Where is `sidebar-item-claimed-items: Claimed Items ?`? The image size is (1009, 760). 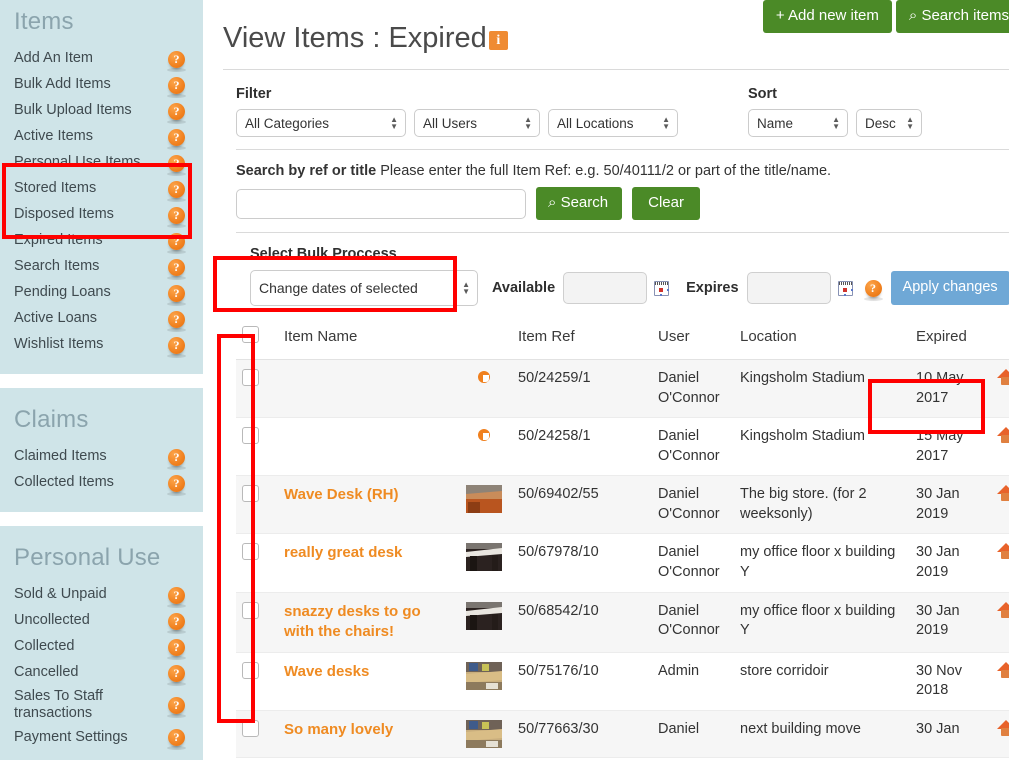
sidebar-item-claimed-items: Claimed Items ? is located at coordinates (101, 457).